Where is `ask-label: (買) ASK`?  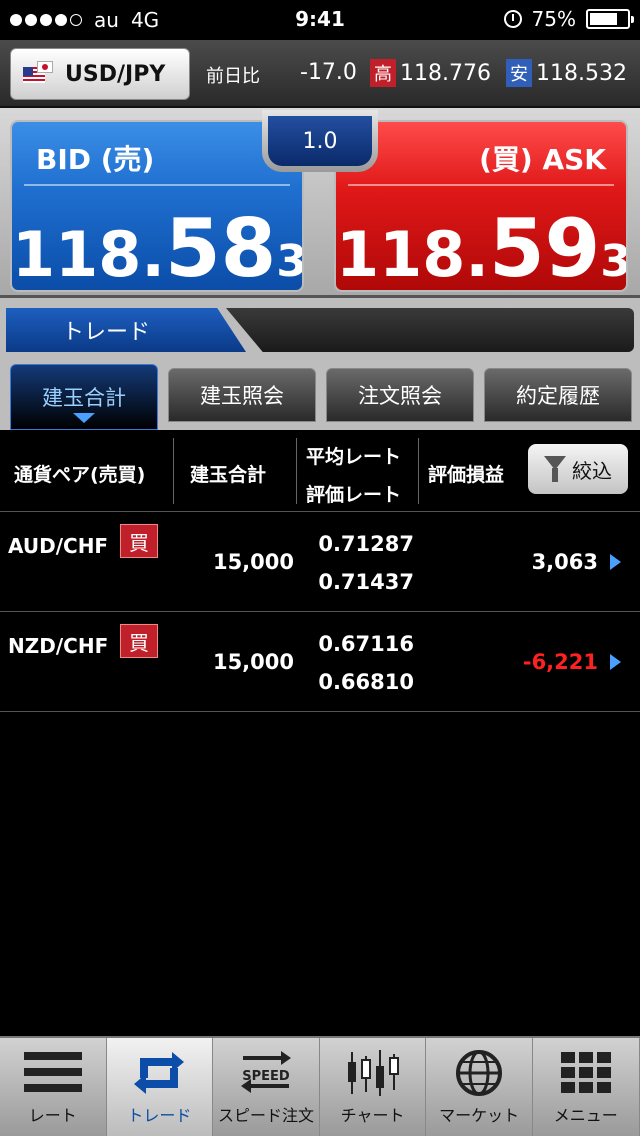 ask-label: (買) ASK is located at coordinates (542, 159).